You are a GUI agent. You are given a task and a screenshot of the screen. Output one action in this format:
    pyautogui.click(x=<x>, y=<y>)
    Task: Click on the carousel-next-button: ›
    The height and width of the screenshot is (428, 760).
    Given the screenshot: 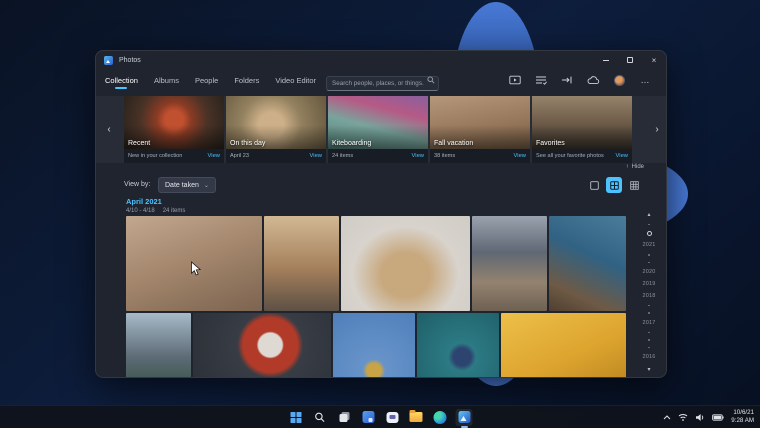 What is the action you would take?
    pyautogui.click(x=657, y=129)
    